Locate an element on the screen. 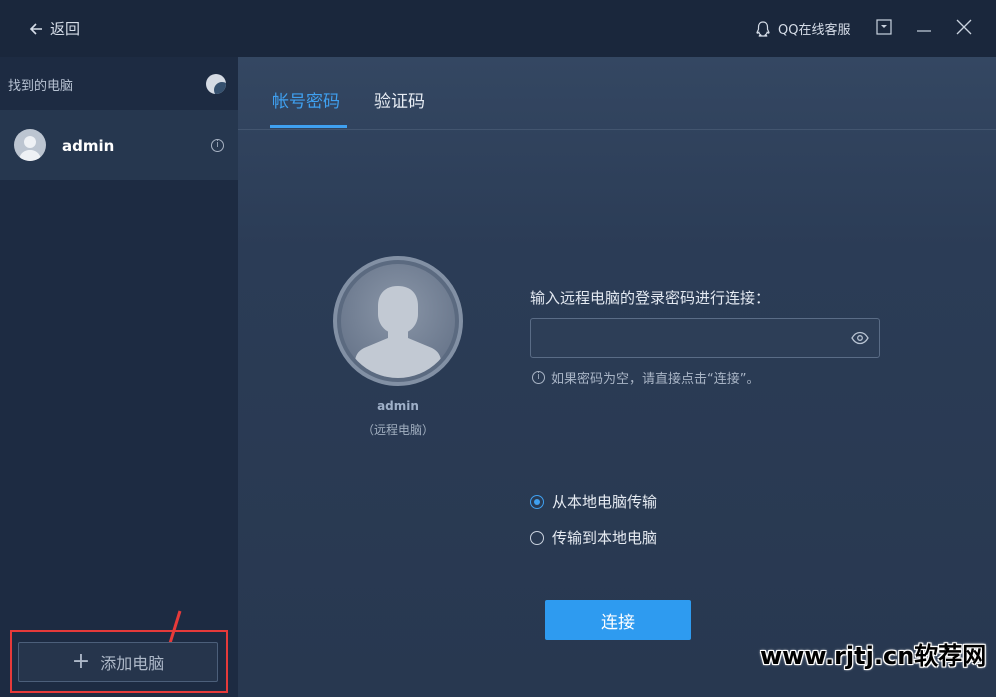 The width and height of the screenshot is (996, 697). dropdown-menu-button is located at coordinates (884, 27).